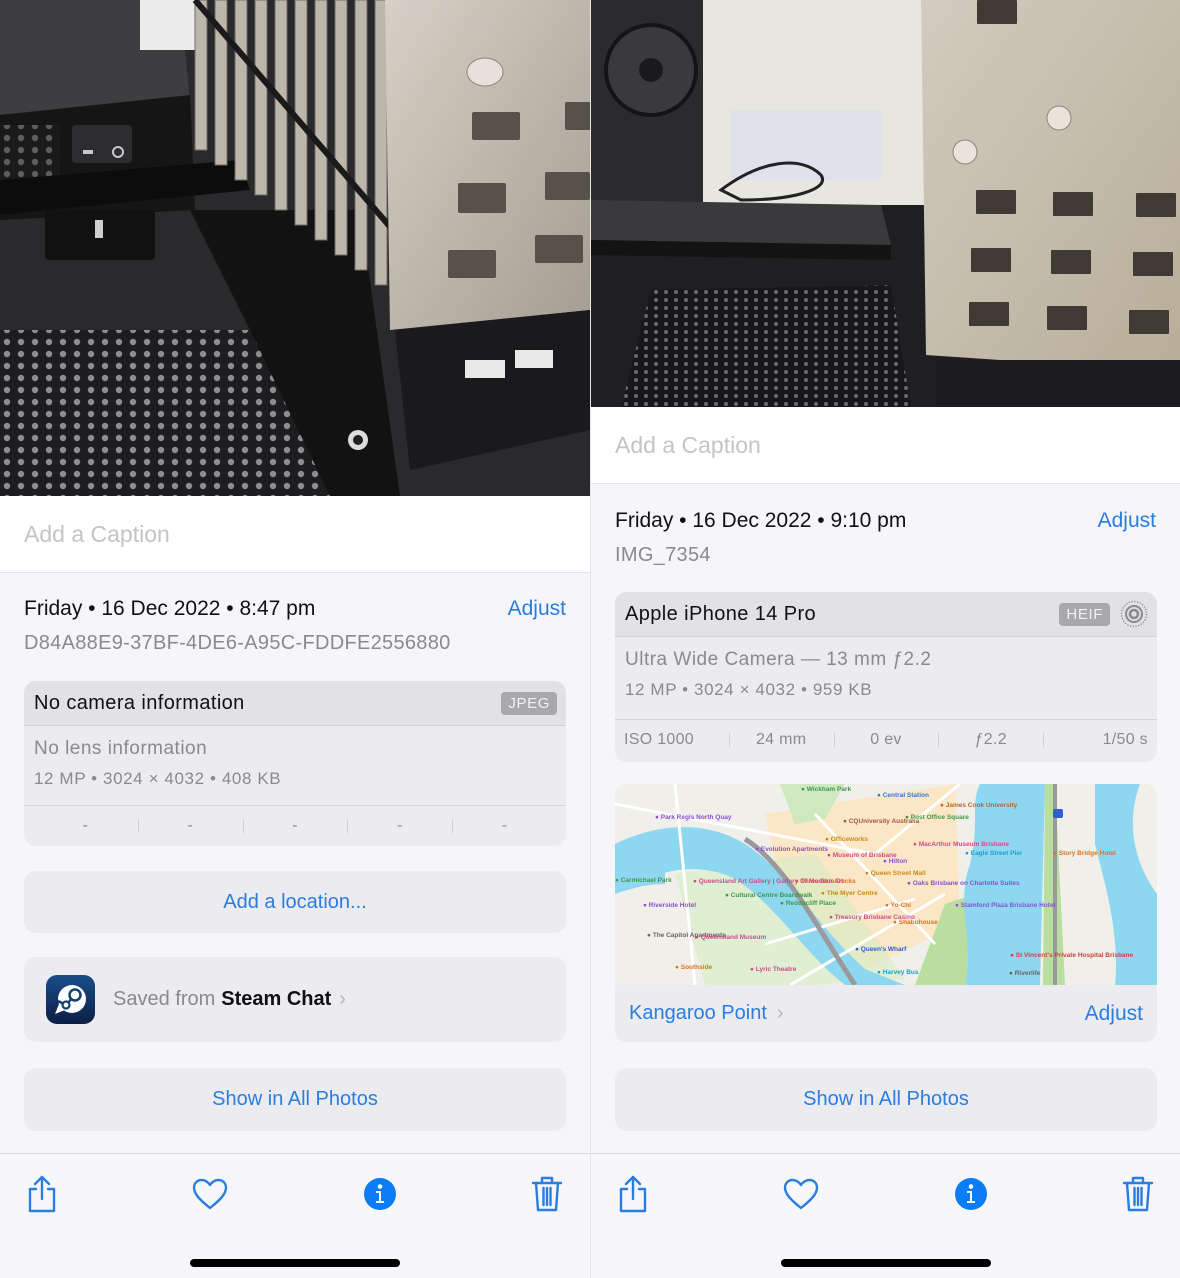 Image resolution: width=1180 pixels, height=1278 pixels. I want to click on map-poi-label: ● Story Bridge Hotel, so click(1084, 853).